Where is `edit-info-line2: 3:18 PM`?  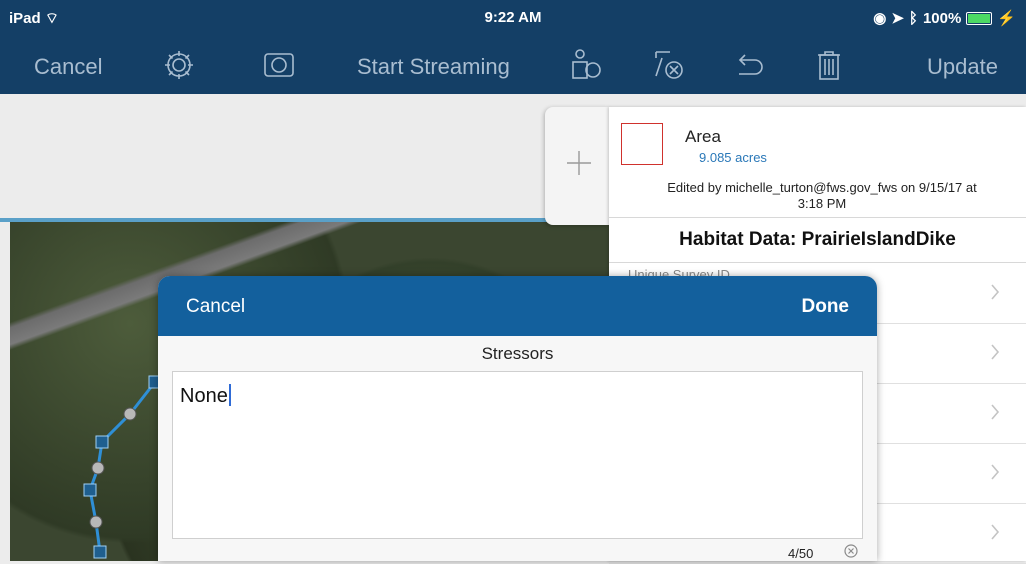
edit-info-line2: 3:18 PM is located at coordinates (822, 203).